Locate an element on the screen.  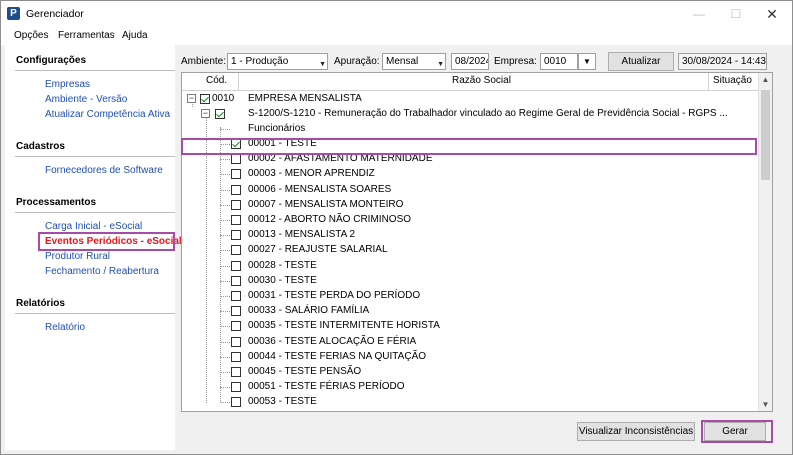
employee-label: 00036 - TESTE ALOCAÇÃO E FÉRIA is located at coordinates (332, 341).